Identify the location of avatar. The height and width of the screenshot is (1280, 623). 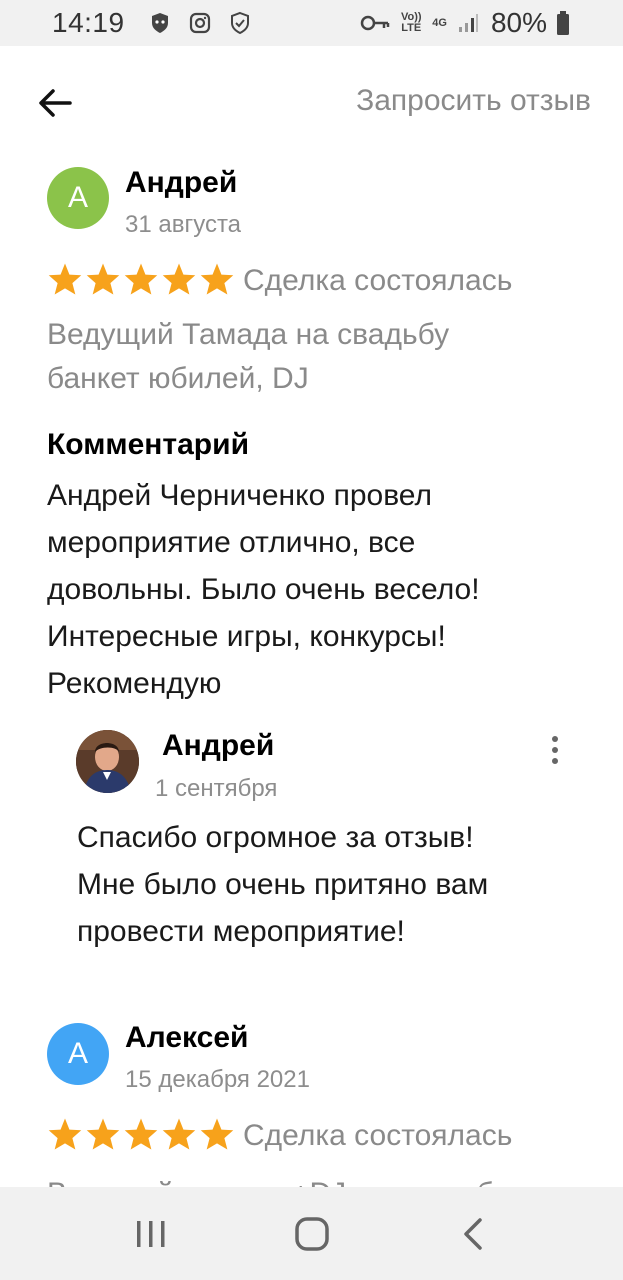
(107, 761).